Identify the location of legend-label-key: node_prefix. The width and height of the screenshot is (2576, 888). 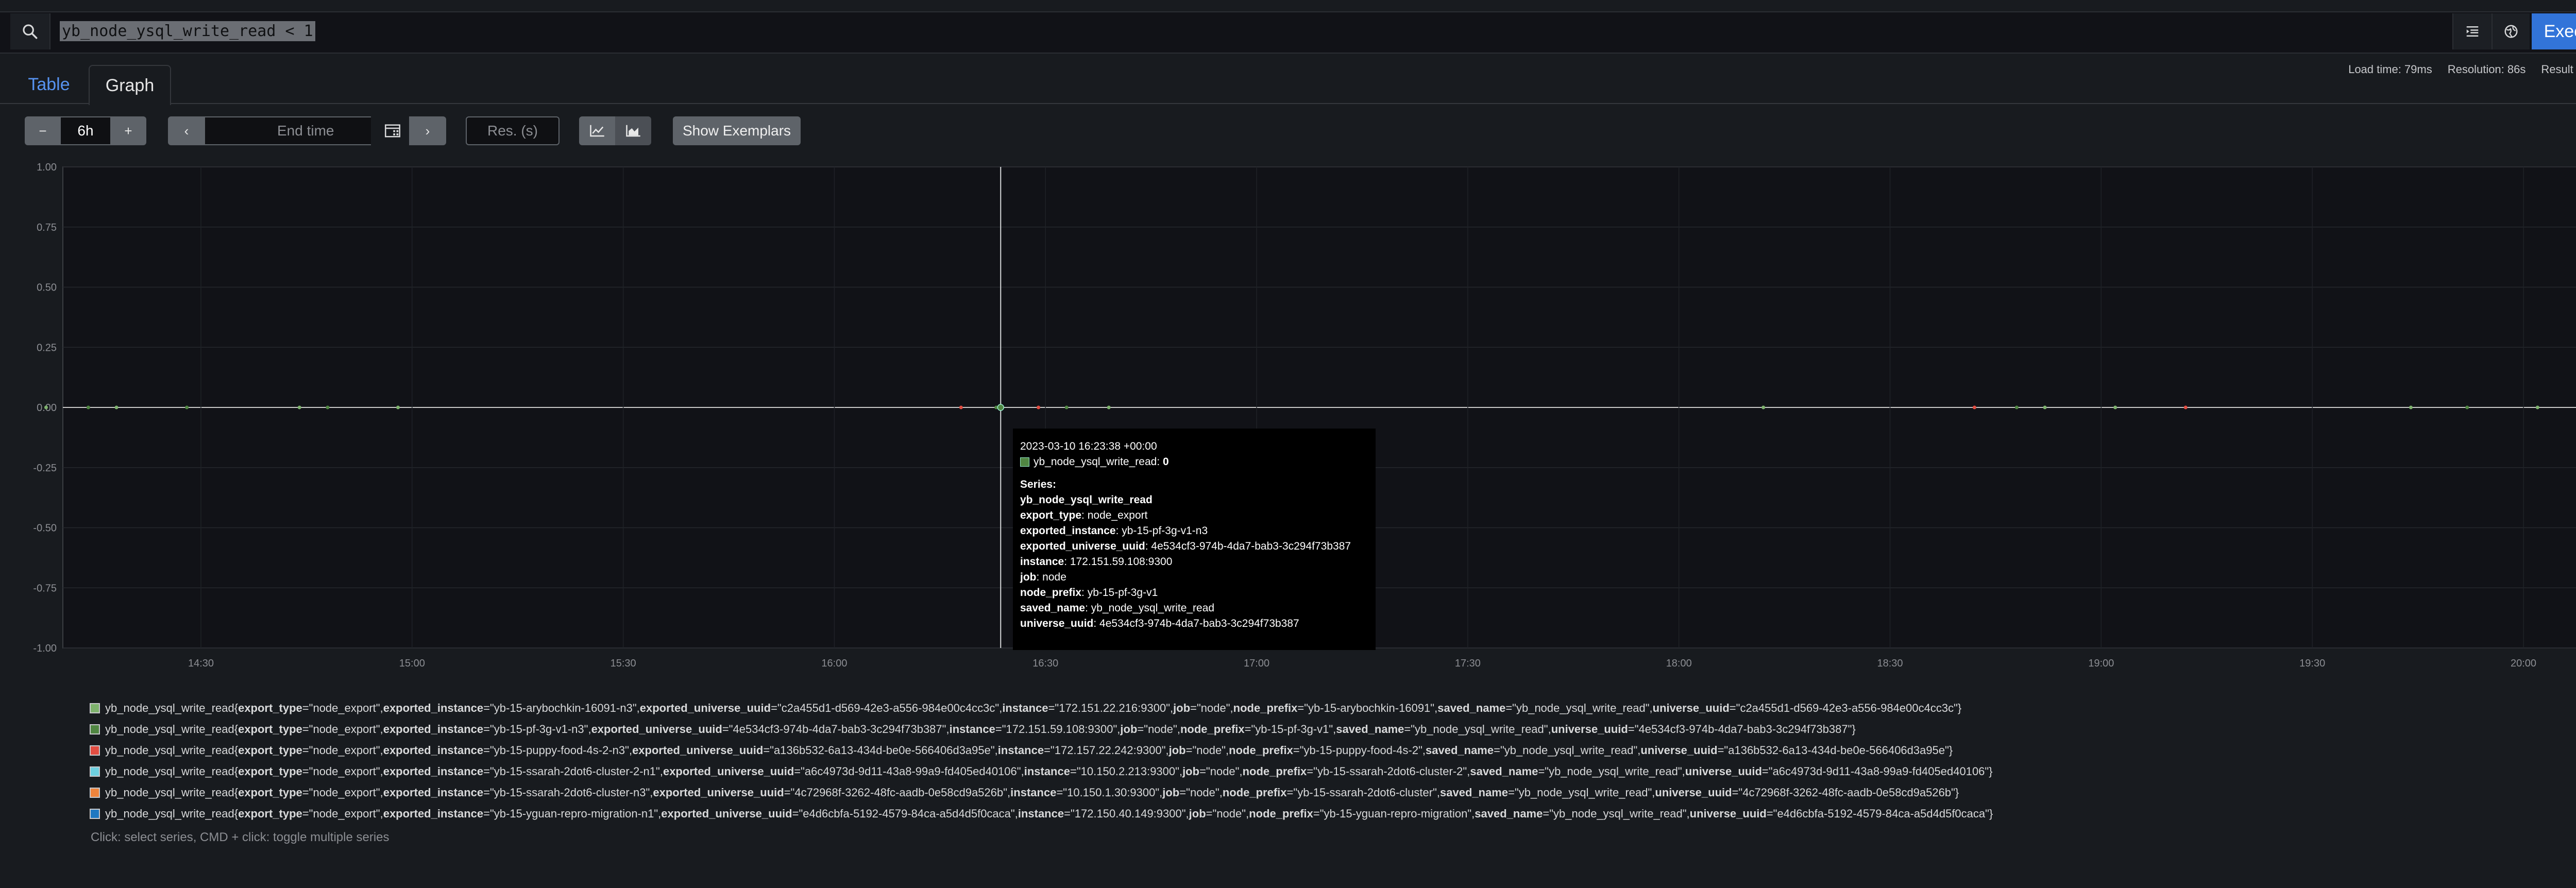
(1281, 813).